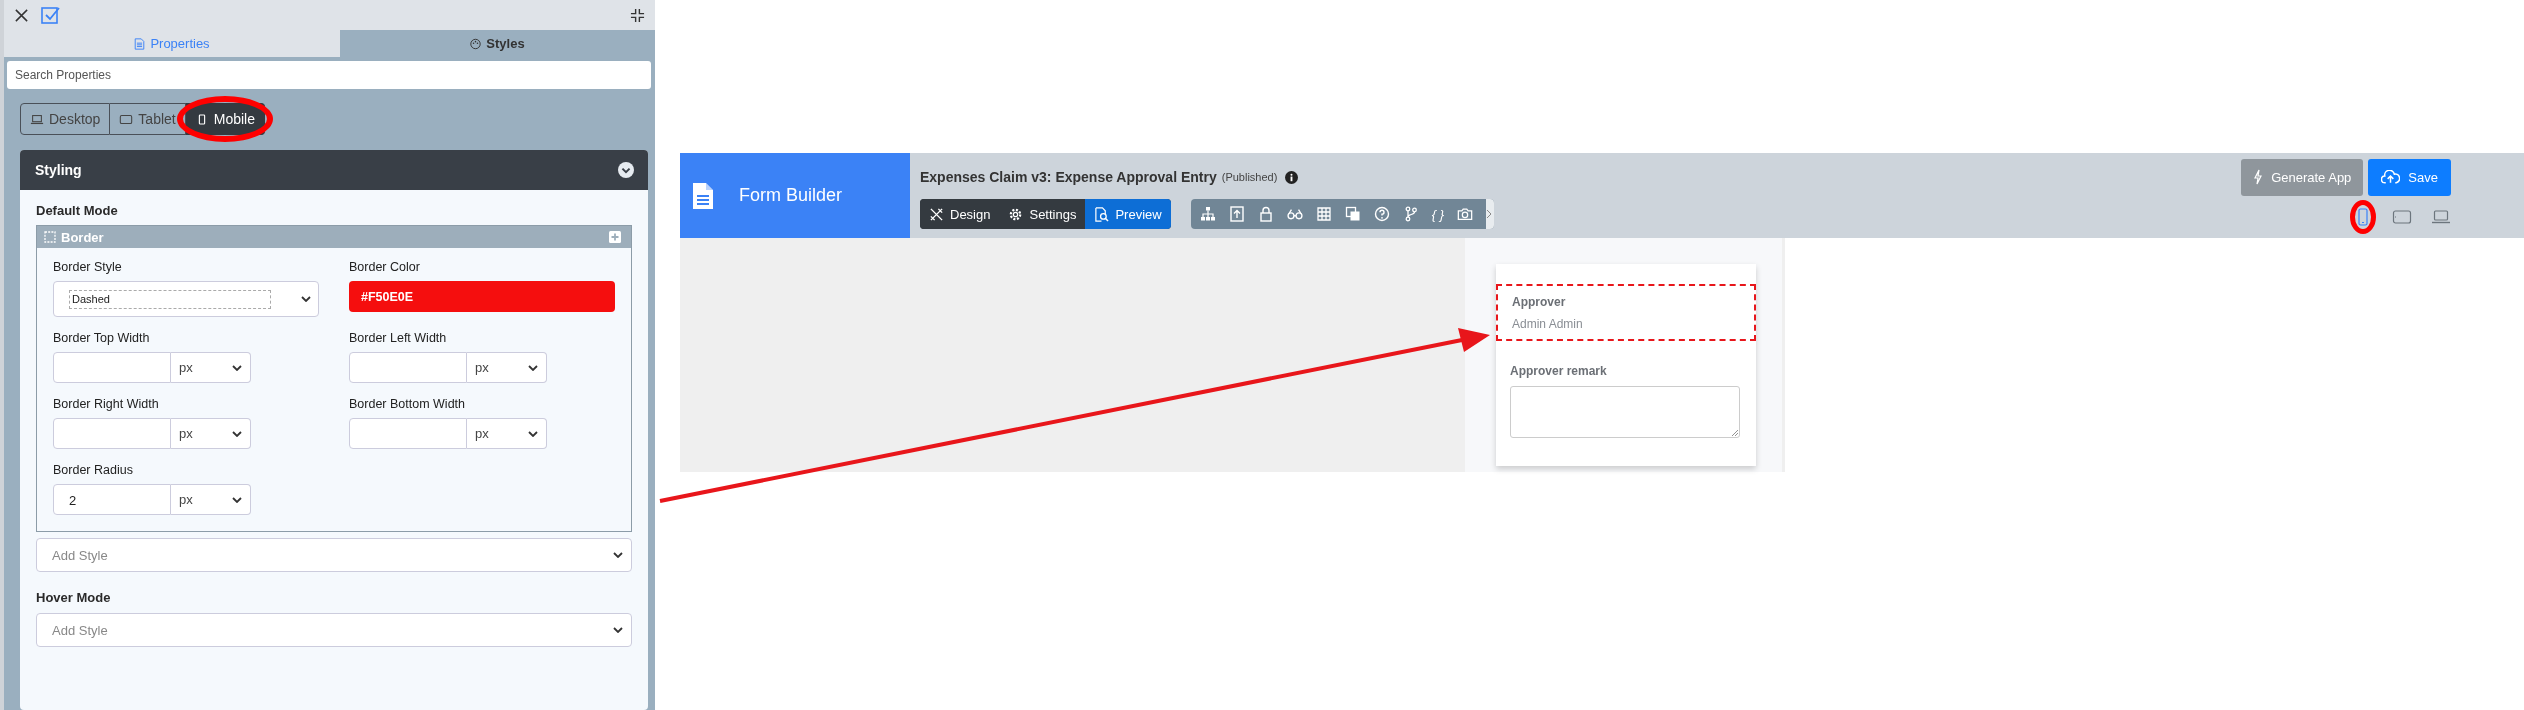  I want to click on gear-icon, so click(1016, 214).